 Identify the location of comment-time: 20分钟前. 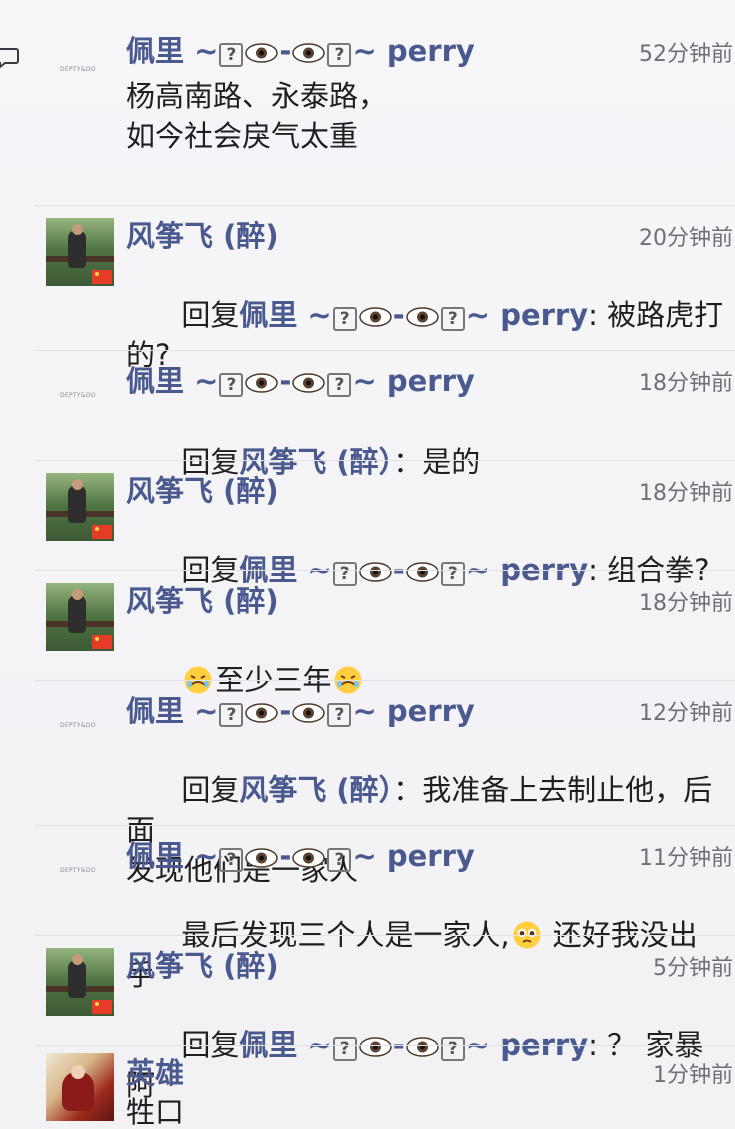
(686, 238).